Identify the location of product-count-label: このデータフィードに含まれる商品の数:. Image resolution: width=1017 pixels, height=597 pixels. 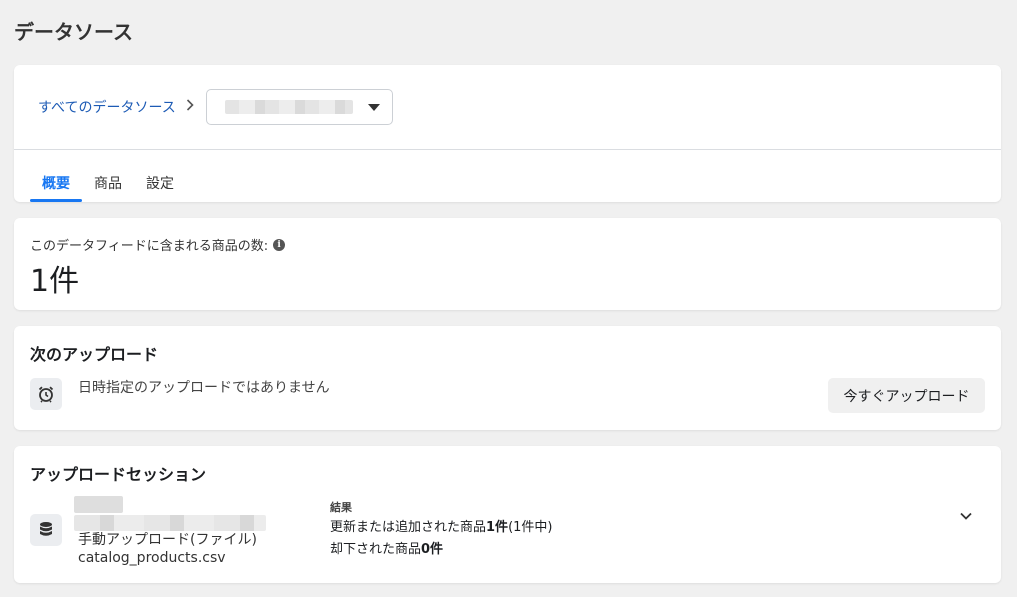
(149, 246).